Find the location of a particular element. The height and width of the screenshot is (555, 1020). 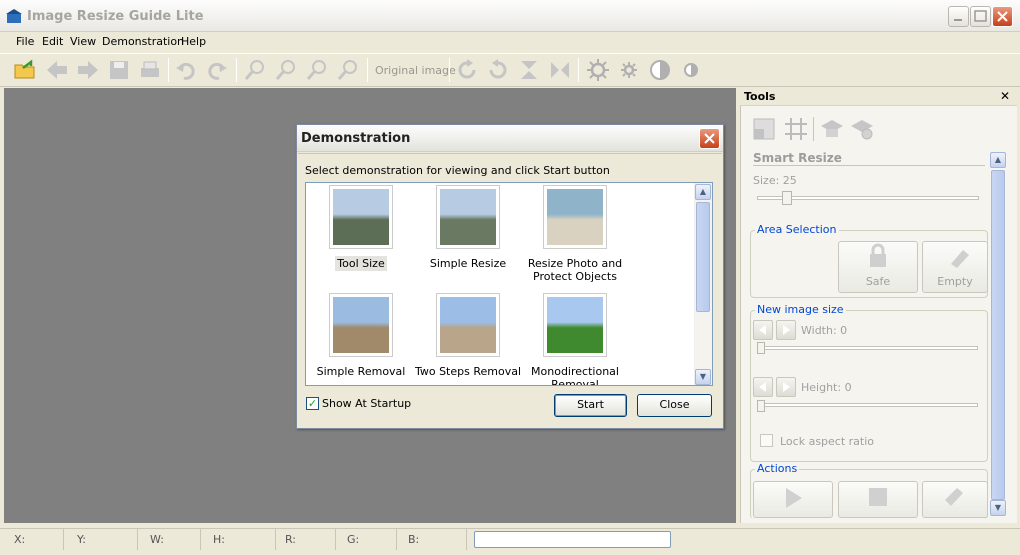

zoom-in-icon is located at coordinates (255, 70).